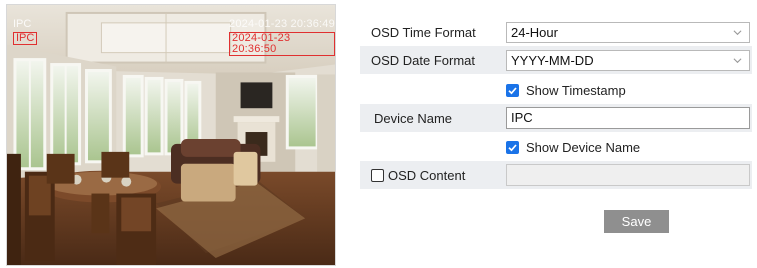 The image size is (757, 268). I want to click on show-device-name-label: Show Device Name, so click(583, 147).